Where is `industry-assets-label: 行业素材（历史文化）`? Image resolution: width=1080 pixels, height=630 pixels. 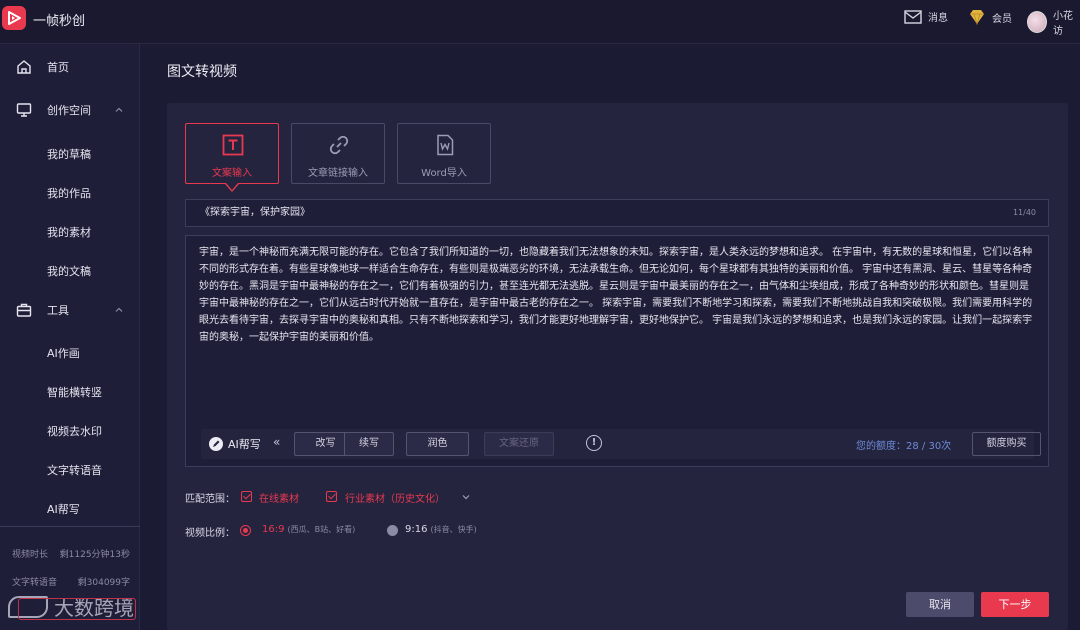
industry-assets-label: 行业素材（历史文化） is located at coordinates (395, 497).